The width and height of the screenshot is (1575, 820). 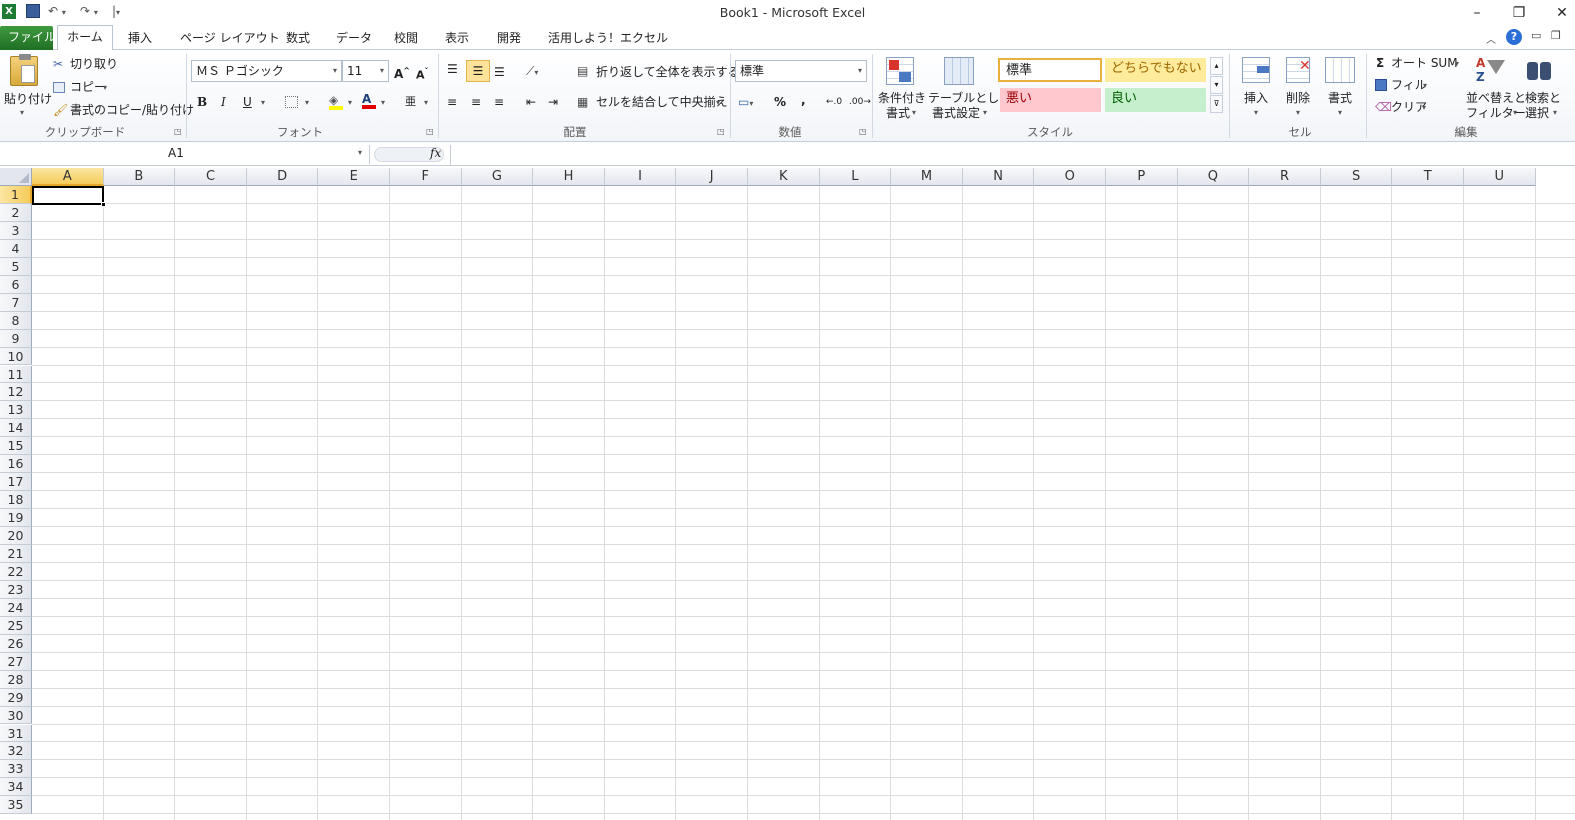 What do you see at coordinates (223, 102) in the screenshot?
I see `italic-button: I` at bounding box center [223, 102].